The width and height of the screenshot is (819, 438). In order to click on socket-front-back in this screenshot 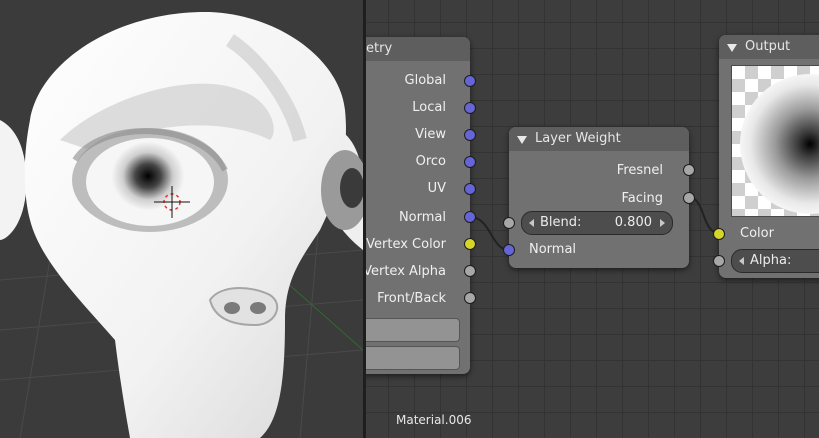, I will do `click(470, 298)`.